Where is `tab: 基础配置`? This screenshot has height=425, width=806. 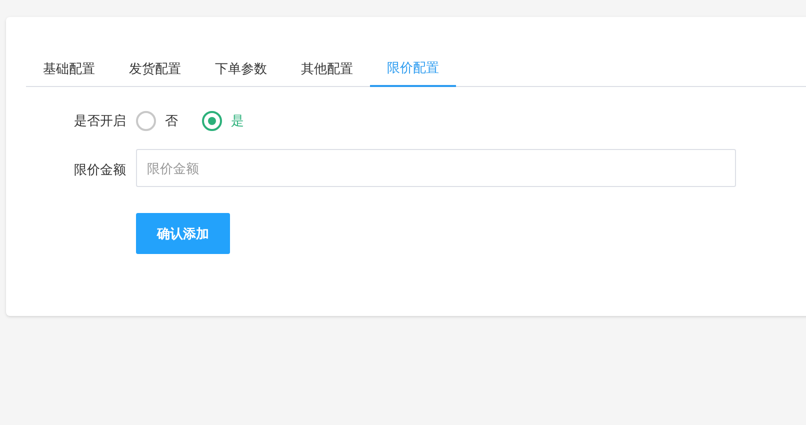
tab: 基础配置 is located at coordinates (69, 68).